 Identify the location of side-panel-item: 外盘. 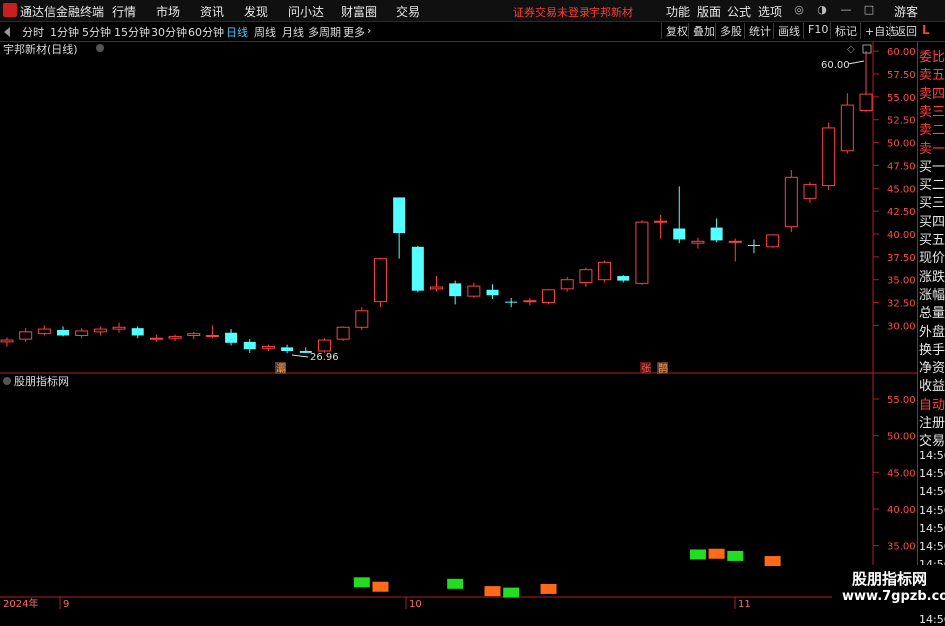
(932, 330).